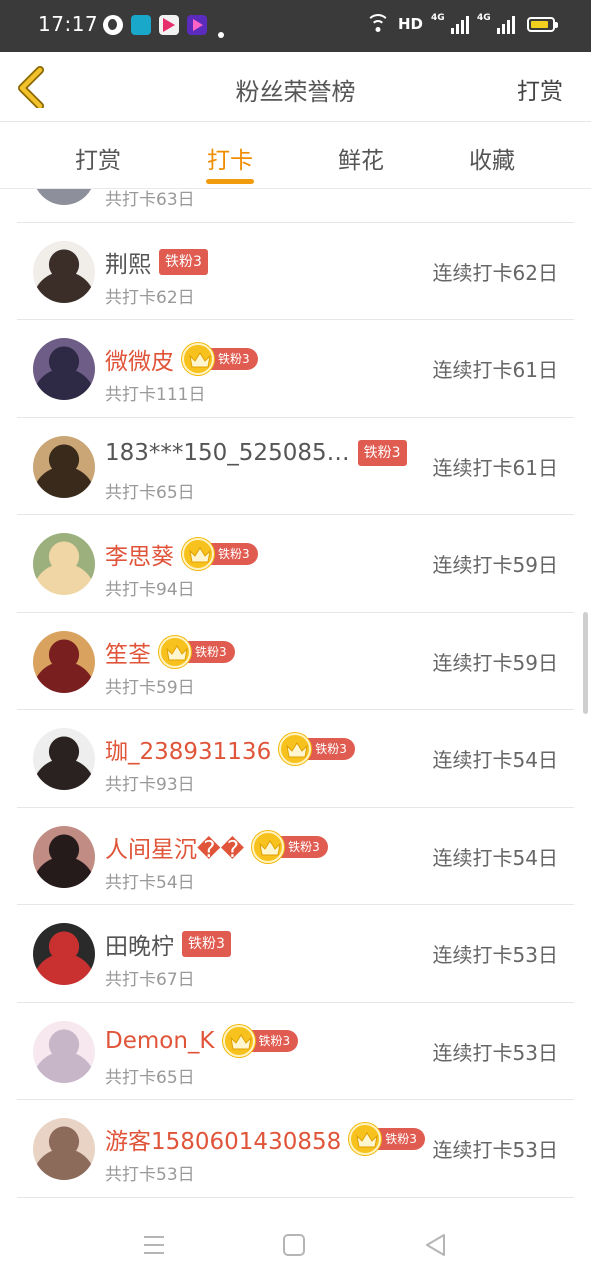 This screenshot has width=591, height=1280. I want to click on list-item: 荆熙 铁粉3 共打卡62日 连续打卡62日, so click(295, 271).